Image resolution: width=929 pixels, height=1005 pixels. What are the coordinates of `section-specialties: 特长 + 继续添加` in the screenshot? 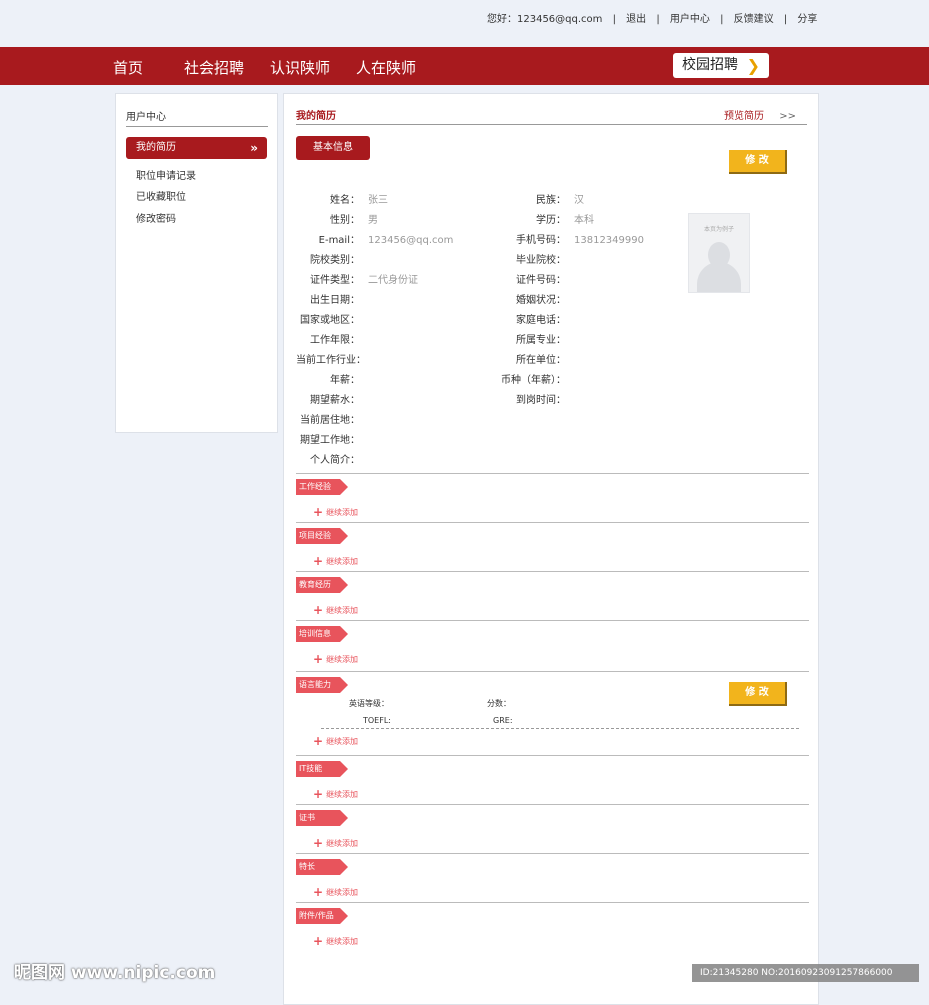 It's located at (552, 877).